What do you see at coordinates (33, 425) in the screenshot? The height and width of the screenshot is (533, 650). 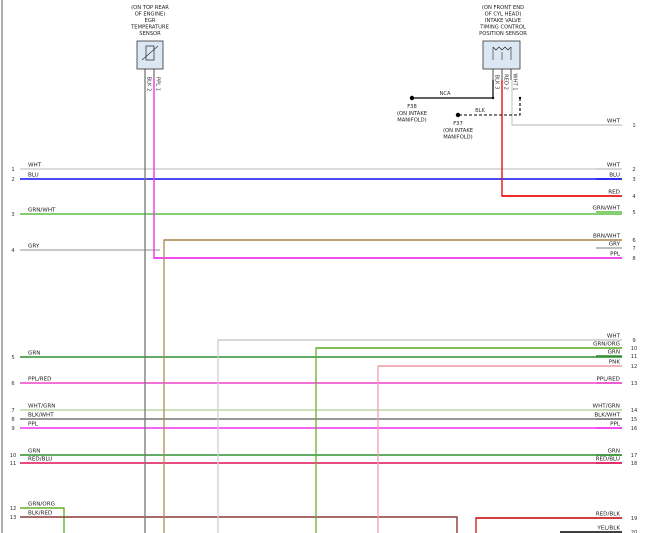 I see `left-wire-label: PPL` at bounding box center [33, 425].